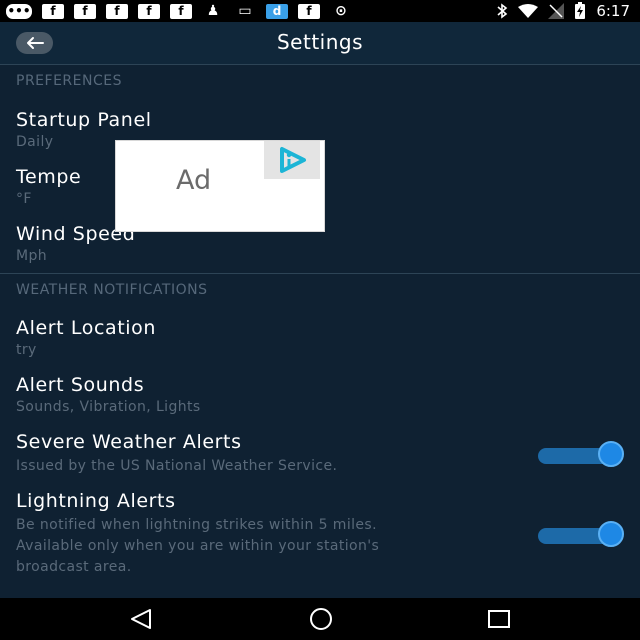 Image resolution: width=640 pixels, height=640 pixels. What do you see at coordinates (556, 11) in the screenshot?
I see `no-signal-icon` at bounding box center [556, 11].